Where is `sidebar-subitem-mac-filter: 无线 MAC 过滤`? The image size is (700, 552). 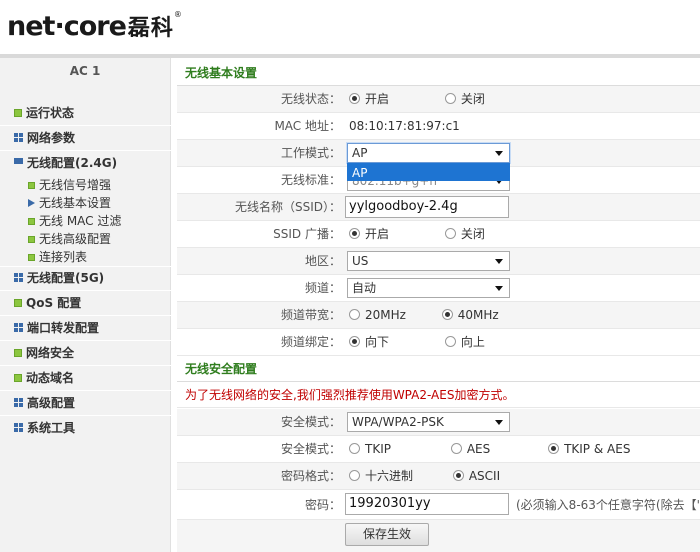 sidebar-subitem-mac-filter: 无线 MAC 过滤 is located at coordinates (74, 221).